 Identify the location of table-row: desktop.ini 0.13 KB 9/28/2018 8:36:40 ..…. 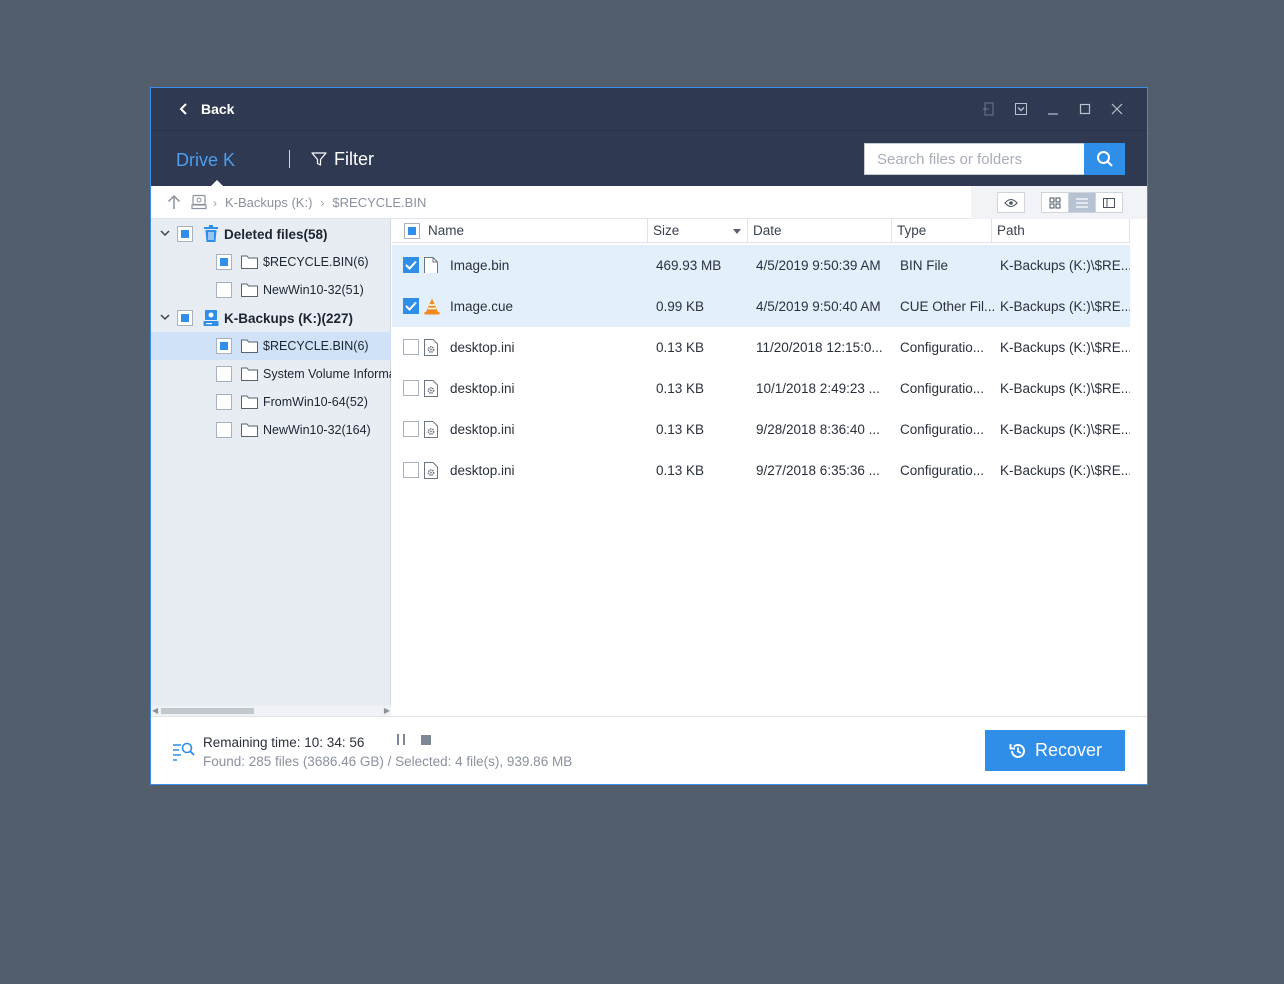
(761, 429).